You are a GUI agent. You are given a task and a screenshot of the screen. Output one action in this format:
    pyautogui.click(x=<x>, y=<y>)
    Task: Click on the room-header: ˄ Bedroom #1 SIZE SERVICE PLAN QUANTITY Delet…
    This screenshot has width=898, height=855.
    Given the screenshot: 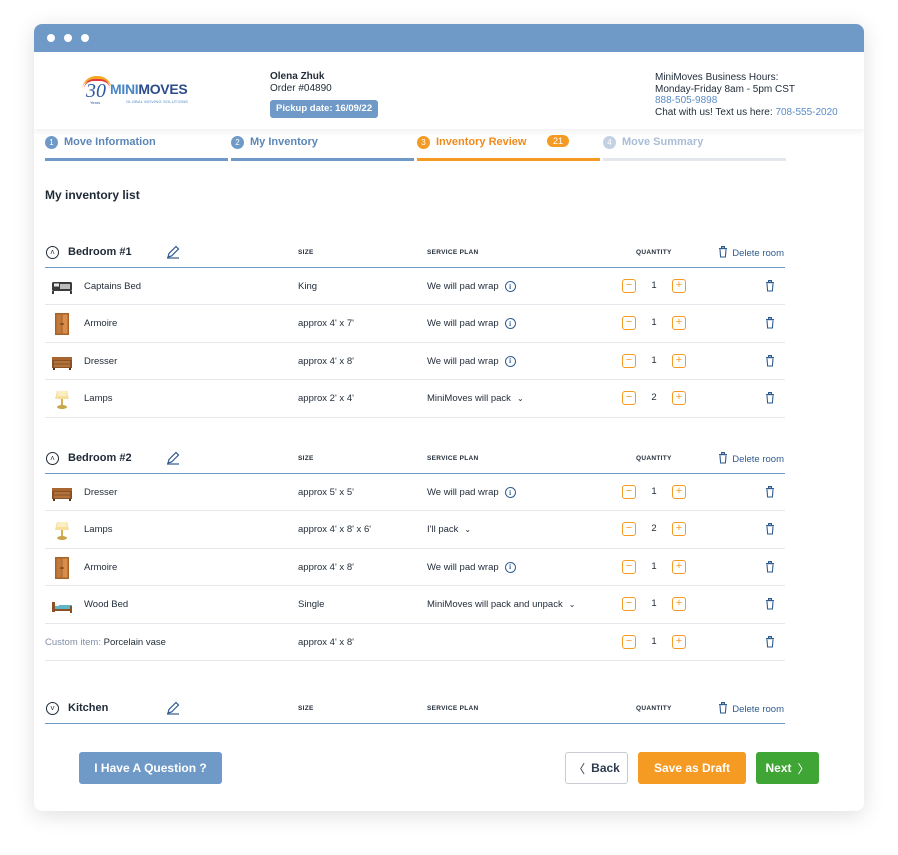 What is the action you would take?
    pyautogui.click(x=415, y=256)
    